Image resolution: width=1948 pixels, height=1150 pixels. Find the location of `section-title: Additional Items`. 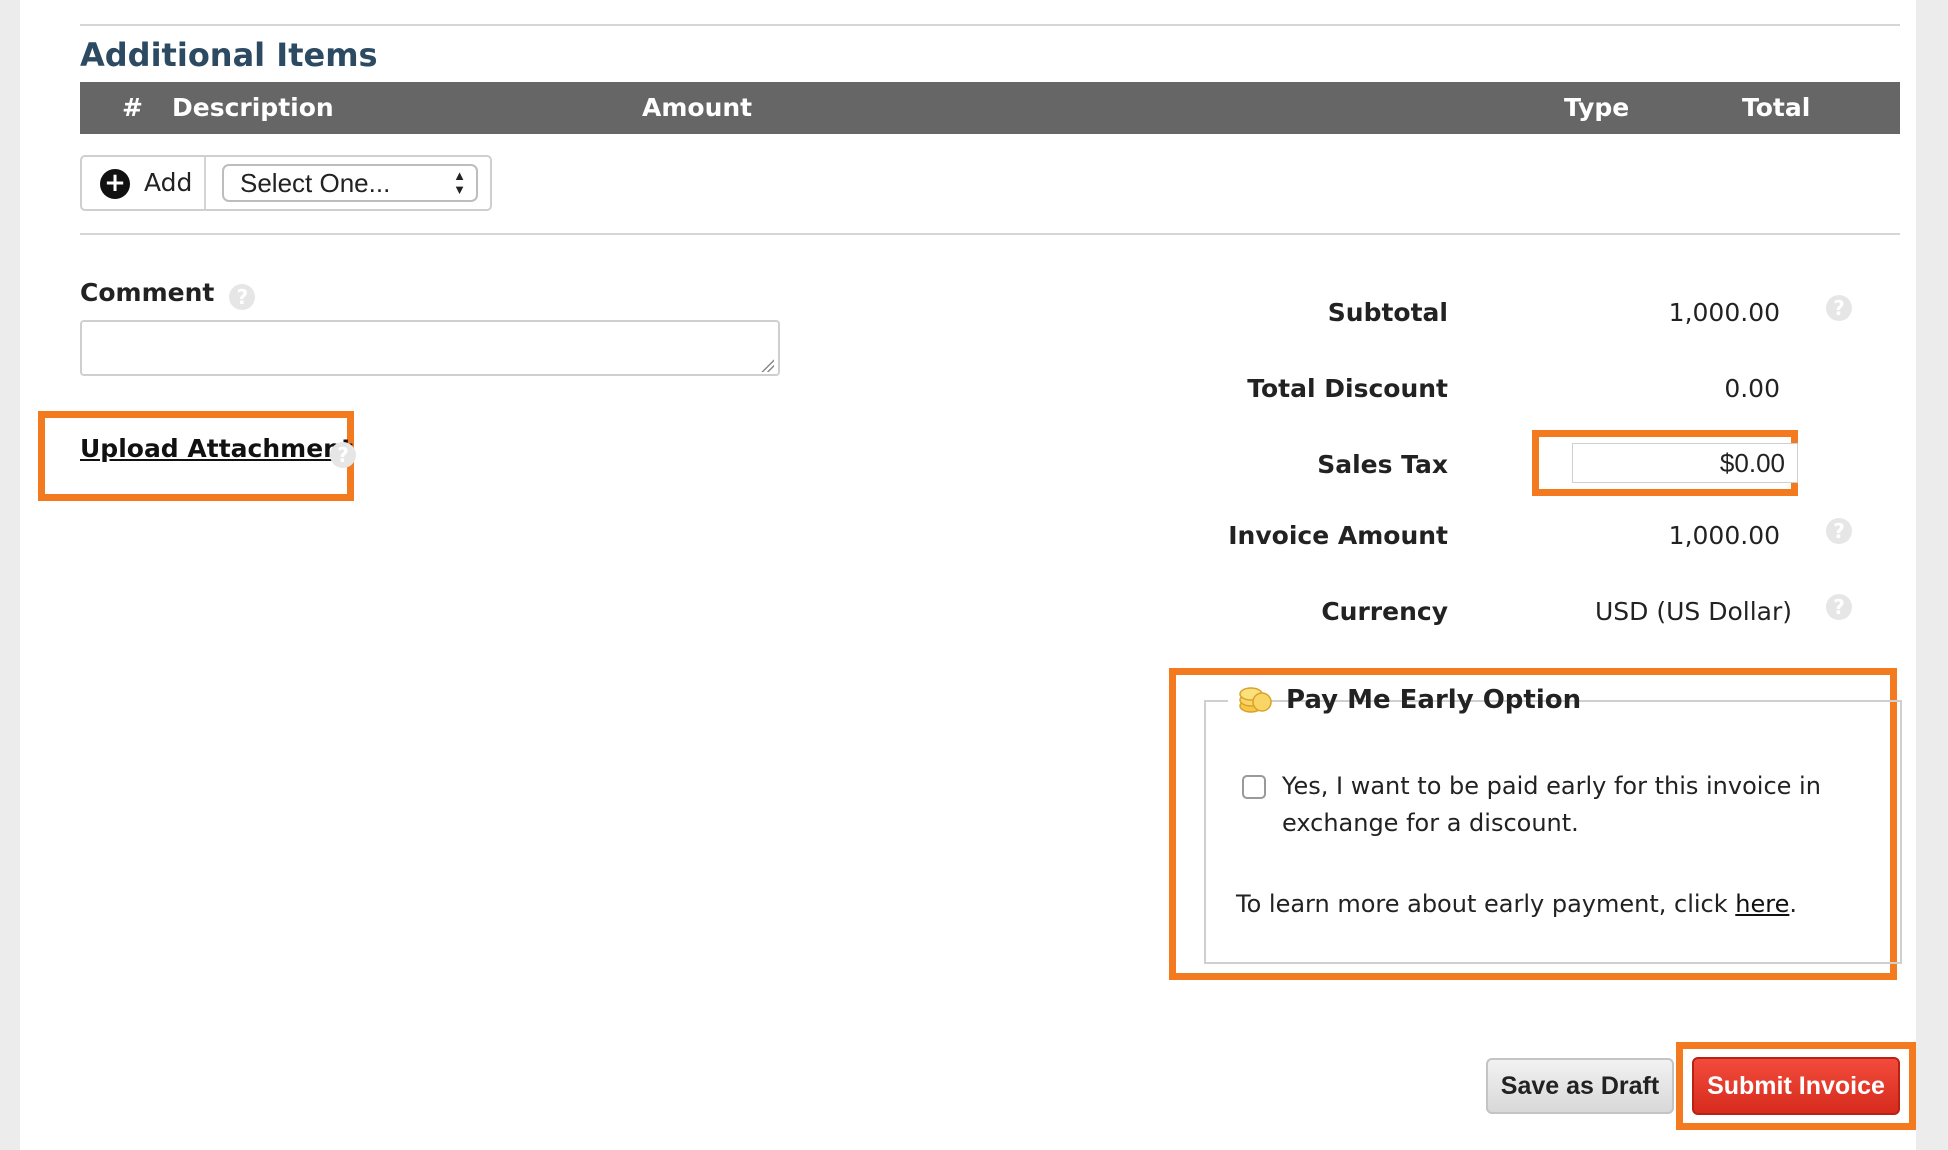

section-title: Additional Items is located at coordinates (229, 55).